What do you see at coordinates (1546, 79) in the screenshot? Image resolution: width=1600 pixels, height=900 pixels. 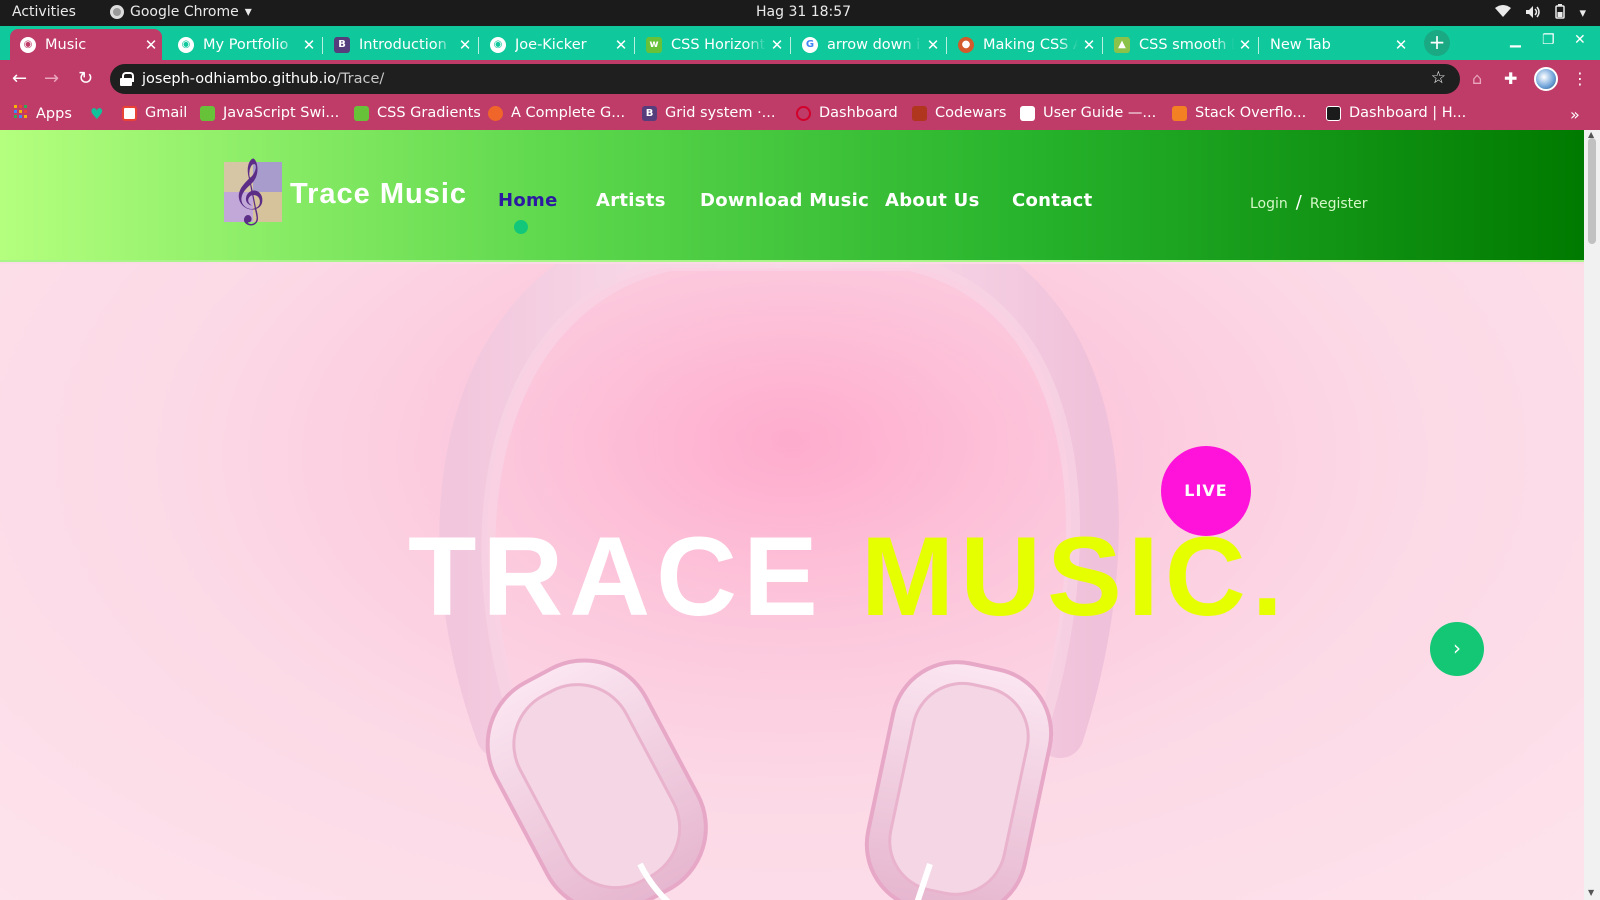 I see `profile-avatar` at bounding box center [1546, 79].